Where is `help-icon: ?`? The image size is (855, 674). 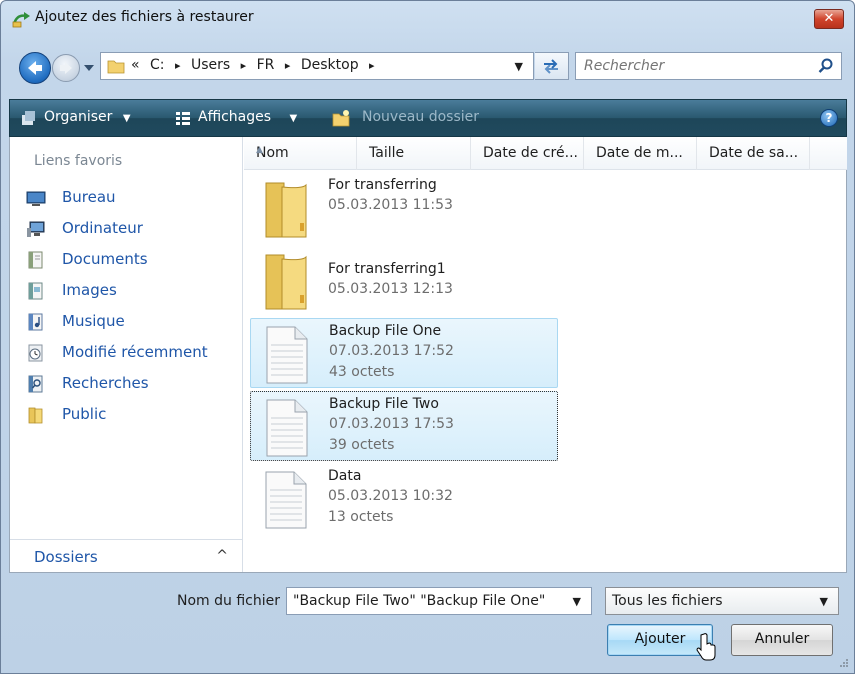 help-icon: ? is located at coordinates (829, 118).